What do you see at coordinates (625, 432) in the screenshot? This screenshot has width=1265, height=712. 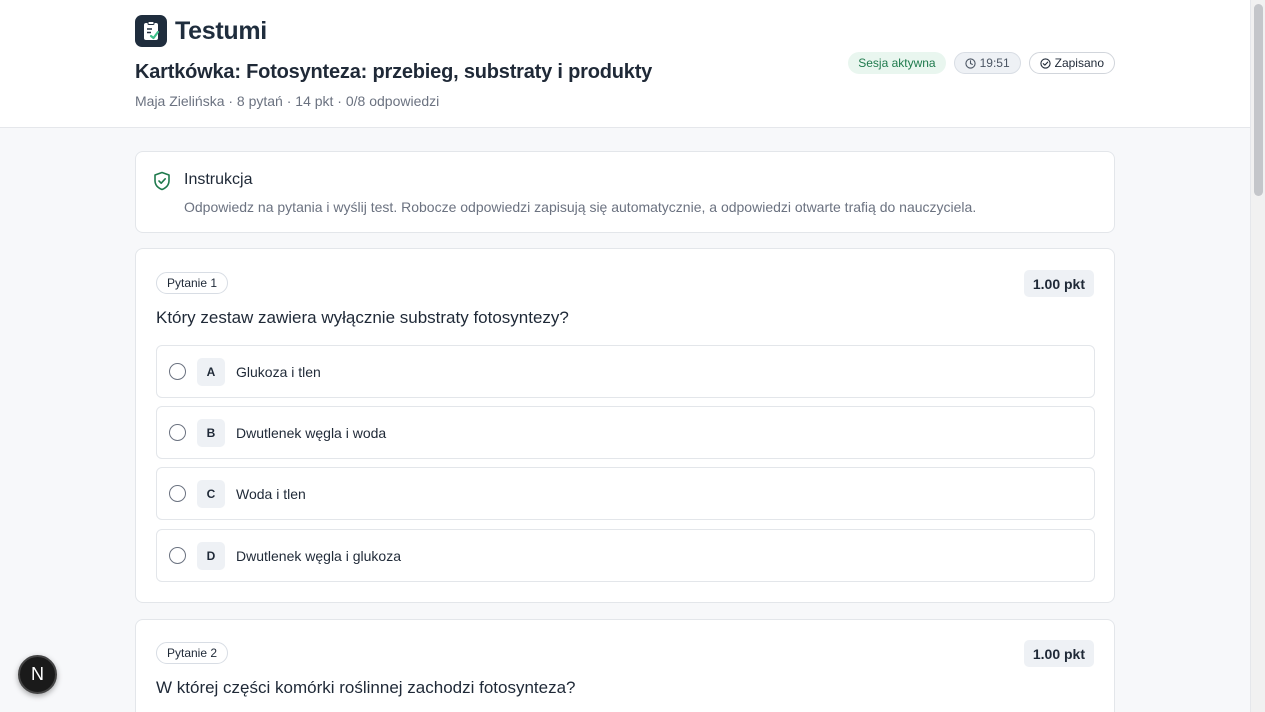 I see `answer-option-b: B Dwutlenek węgla i woda` at bounding box center [625, 432].